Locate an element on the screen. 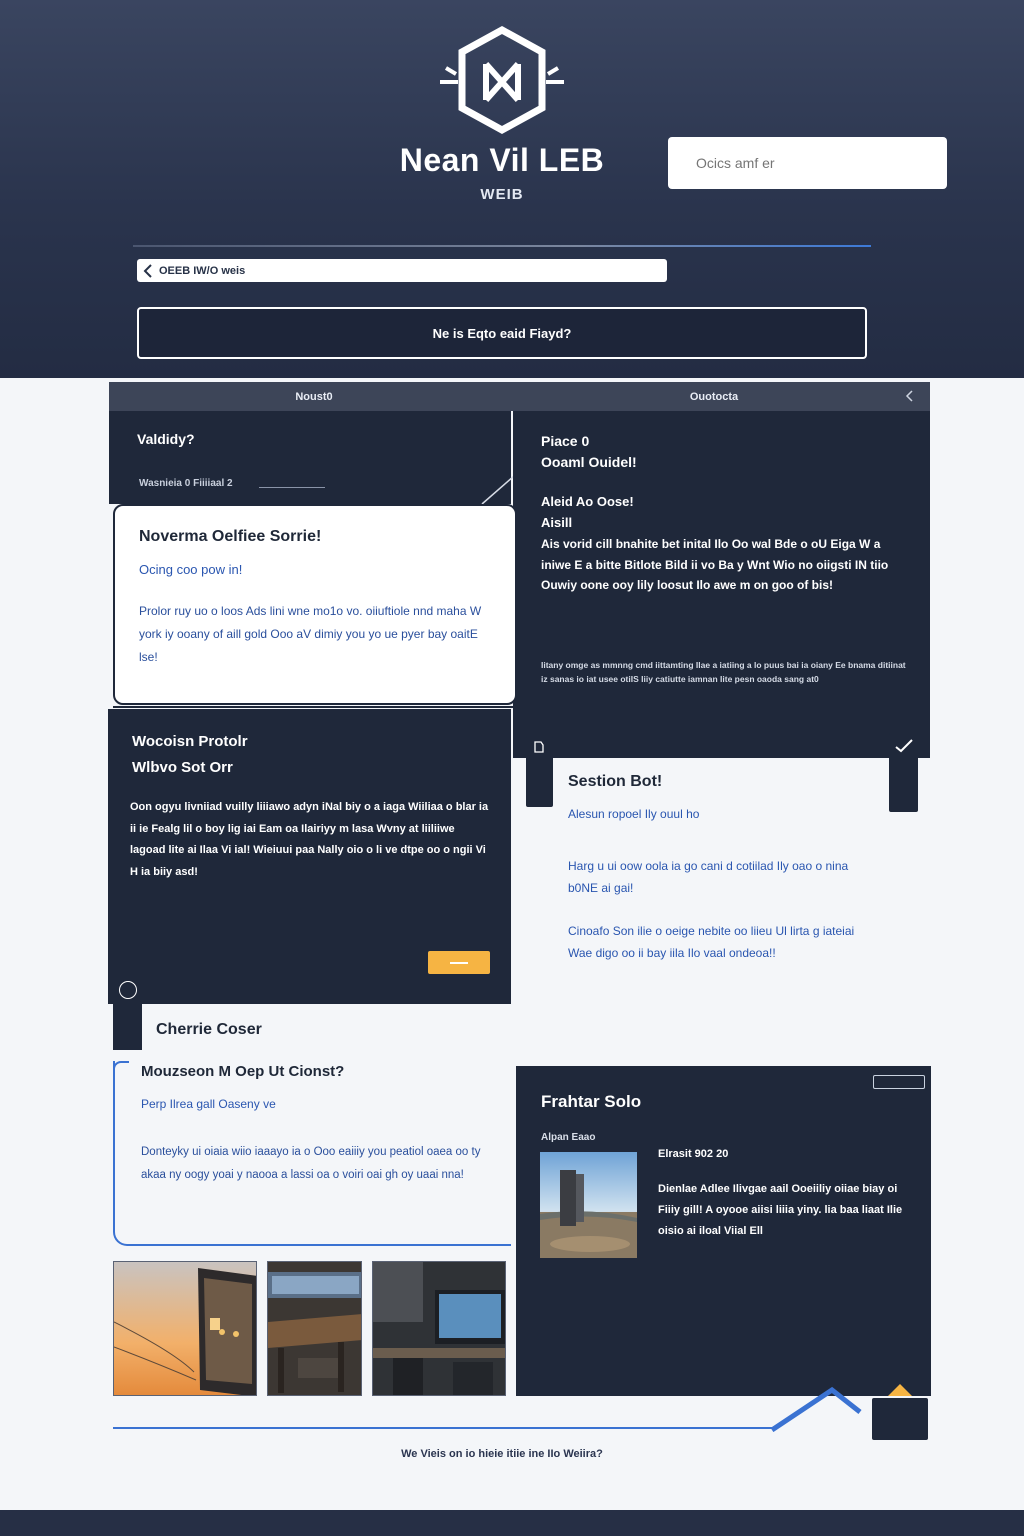 The height and width of the screenshot is (1536, 1024). promo-title-line1: Wocoisn Protolr is located at coordinates (190, 741).